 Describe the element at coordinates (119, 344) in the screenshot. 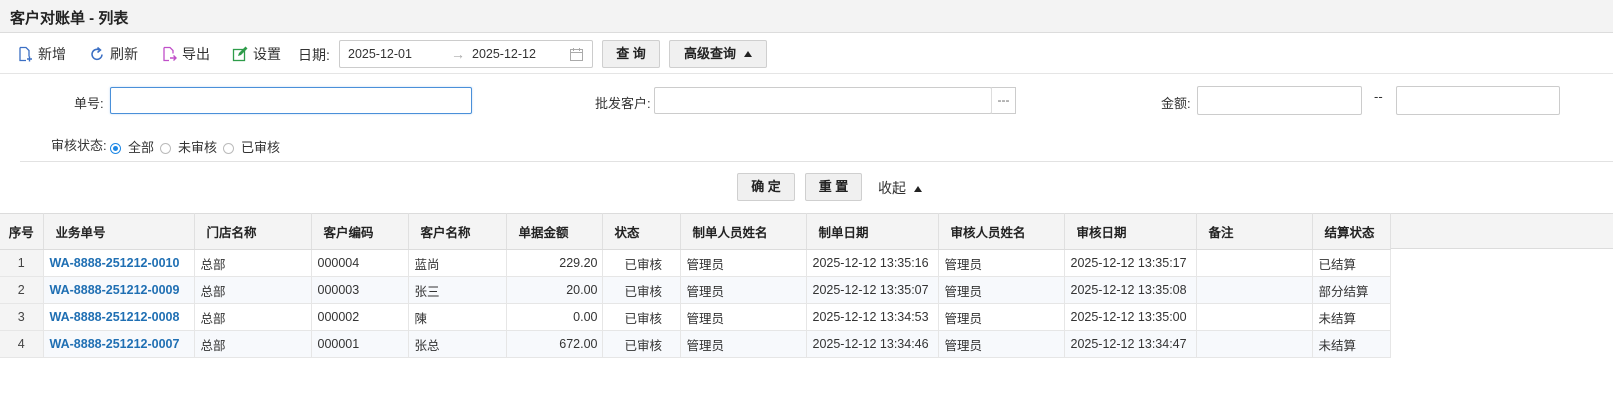

I see `order-no-link: WA-8888-251212-0007` at that location.